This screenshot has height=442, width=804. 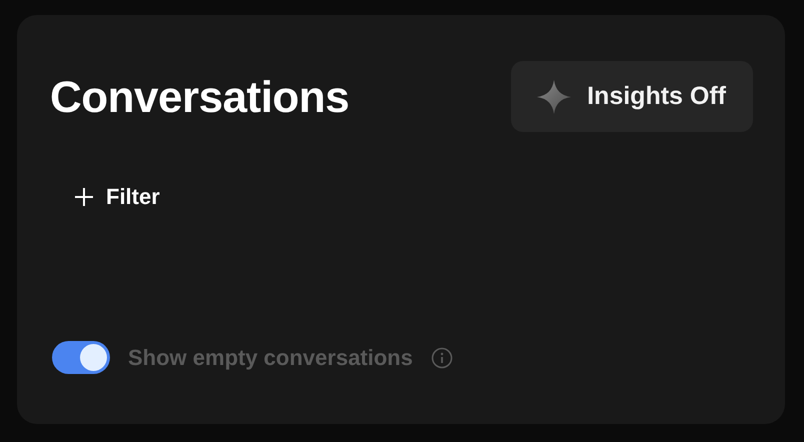 What do you see at coordinates (441, 357) in the screenshot?
I see `info-icon` at bounding box center [441, 357].